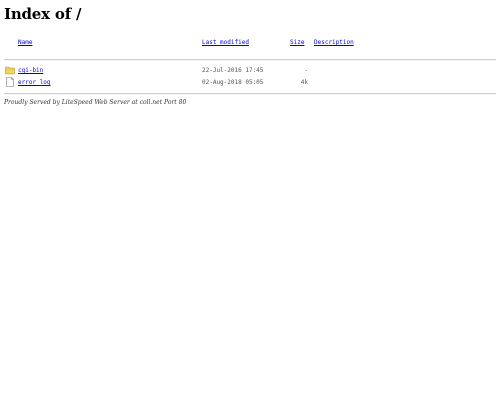 This screenshot has width=500, height=417. What do you see at coordinates (30, 71) in the screenshot?
I see `entry-link-cgi-bin: cgi-bin` at bounding box center [30, 71].